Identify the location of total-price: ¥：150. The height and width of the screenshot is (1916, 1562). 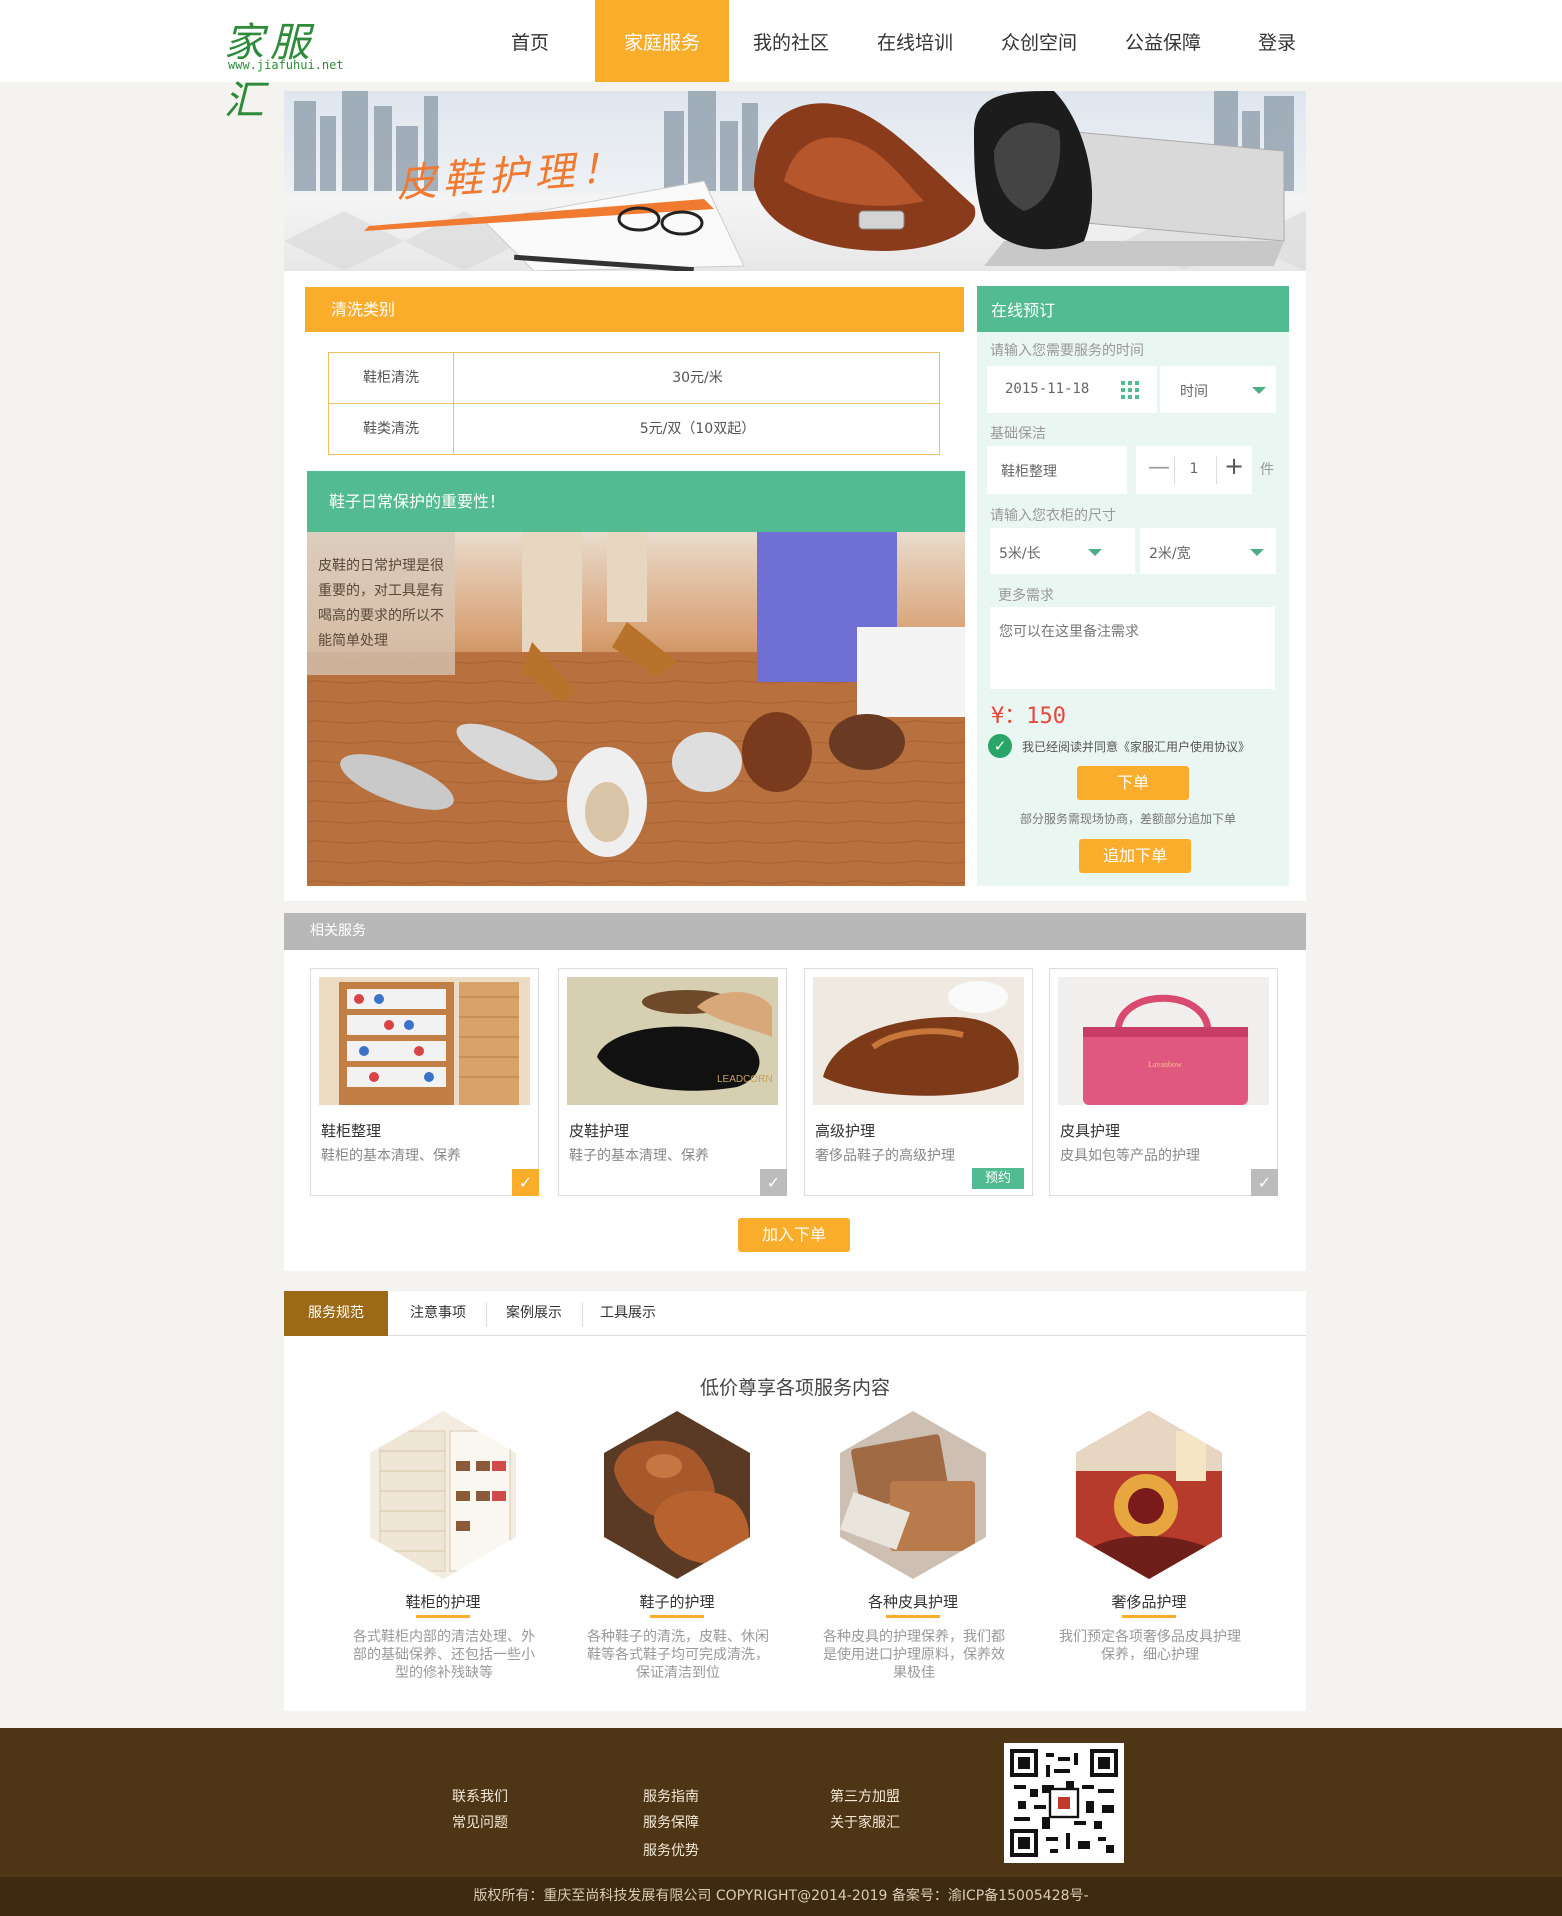
(1028, 716).